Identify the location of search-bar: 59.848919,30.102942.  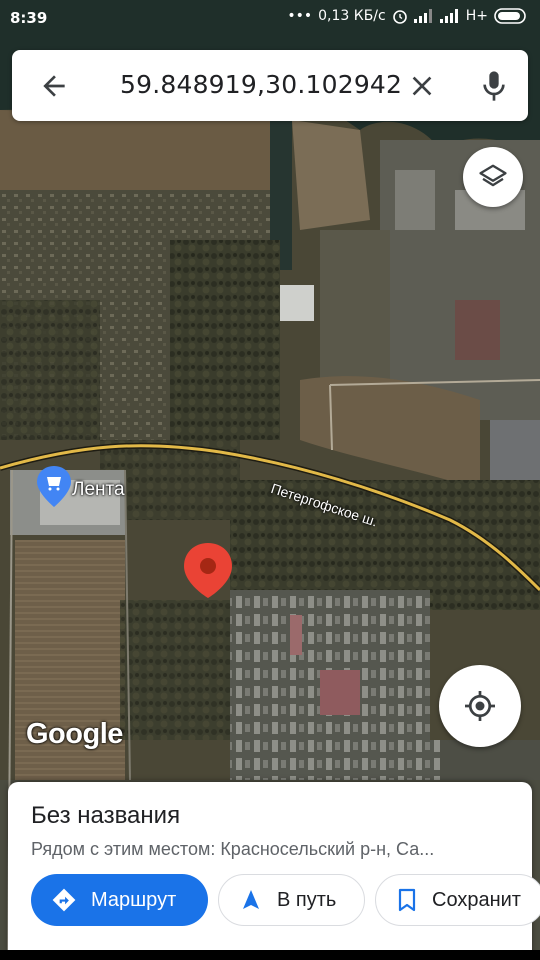
(270, 85).